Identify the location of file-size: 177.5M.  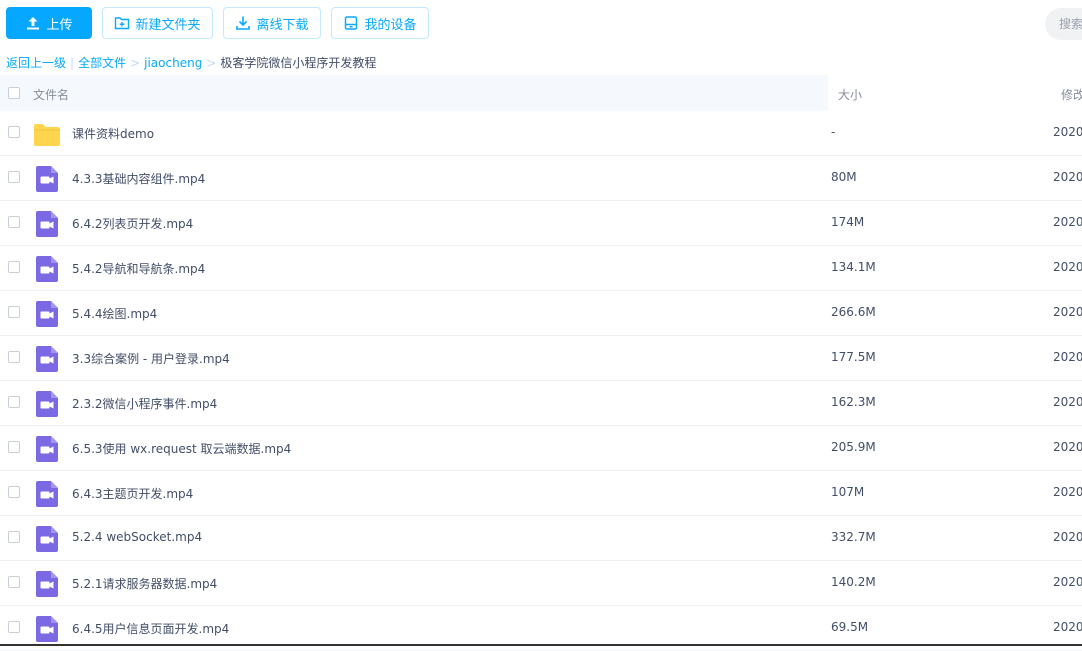
(853, 357).